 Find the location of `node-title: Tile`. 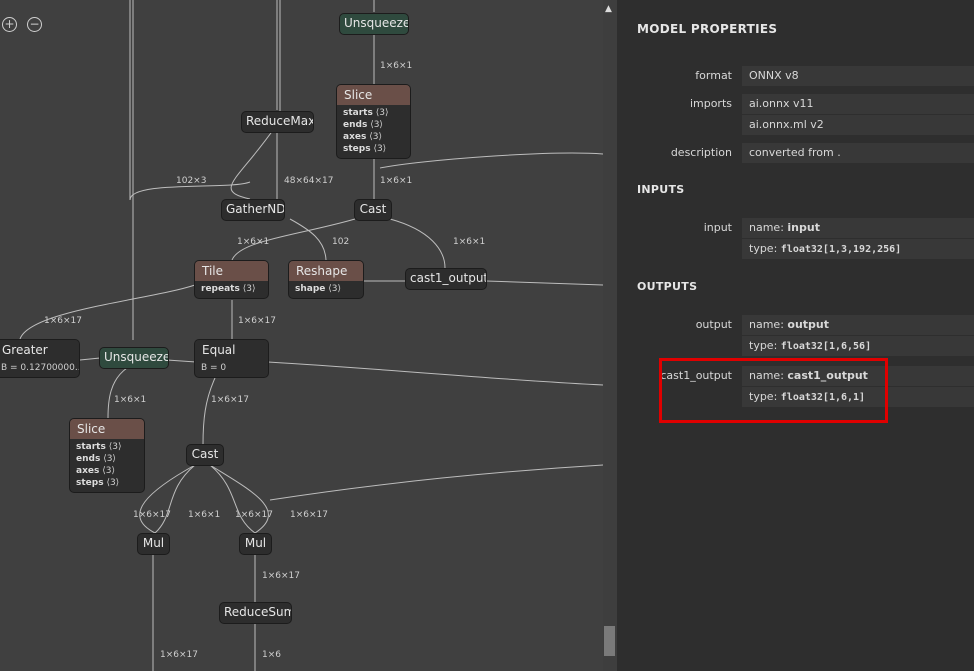

node-title: Tile is located at coordinates (231, 271).